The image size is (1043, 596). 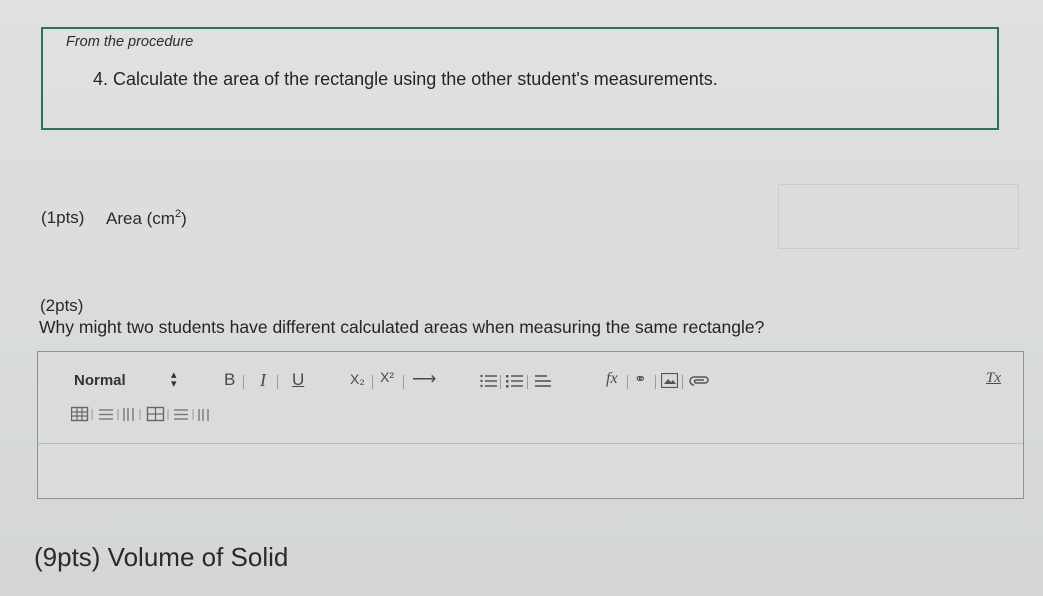 What do you see at coordinates (298, 380) in the screenshot?
I see `underline-button: U` at bounding box center [298, 380].